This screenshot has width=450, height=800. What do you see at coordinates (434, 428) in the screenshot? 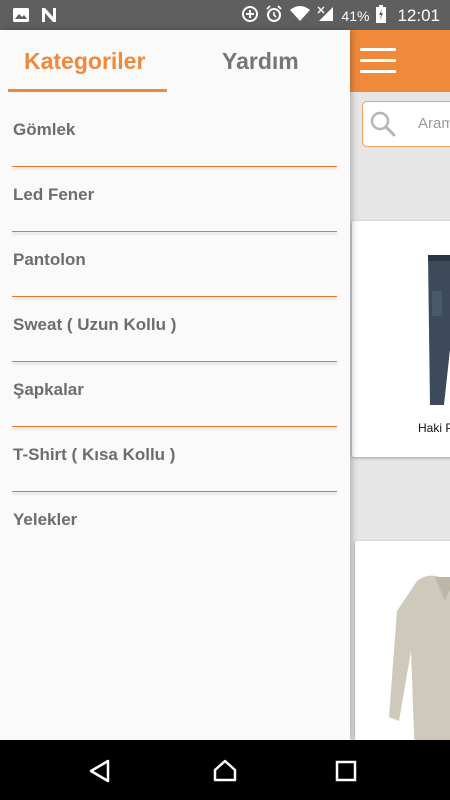
I see `product-name: Haki Pantolon` at bounding box center [434, 428].